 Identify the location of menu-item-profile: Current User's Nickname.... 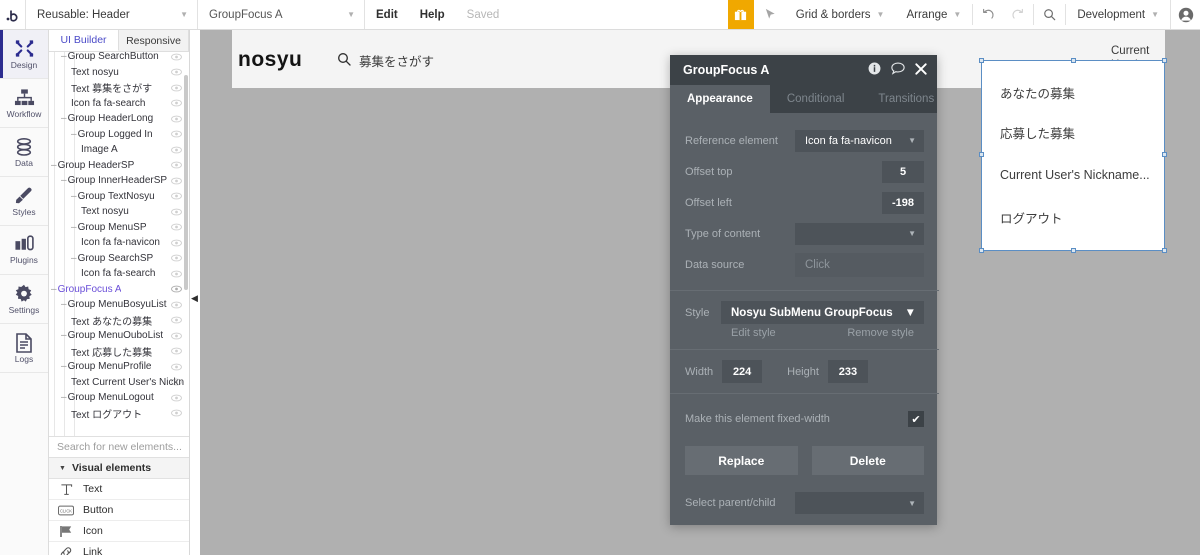
(1075, 175).